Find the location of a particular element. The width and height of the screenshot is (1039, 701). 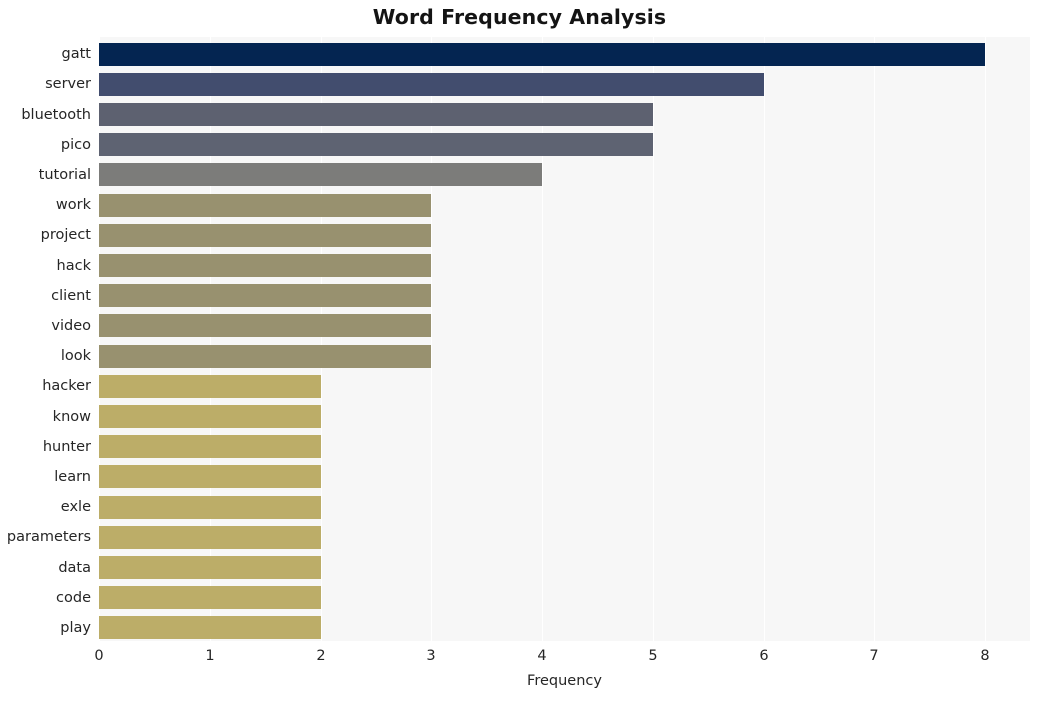

y-tick-label: hack is located at coordinates (73, 265).